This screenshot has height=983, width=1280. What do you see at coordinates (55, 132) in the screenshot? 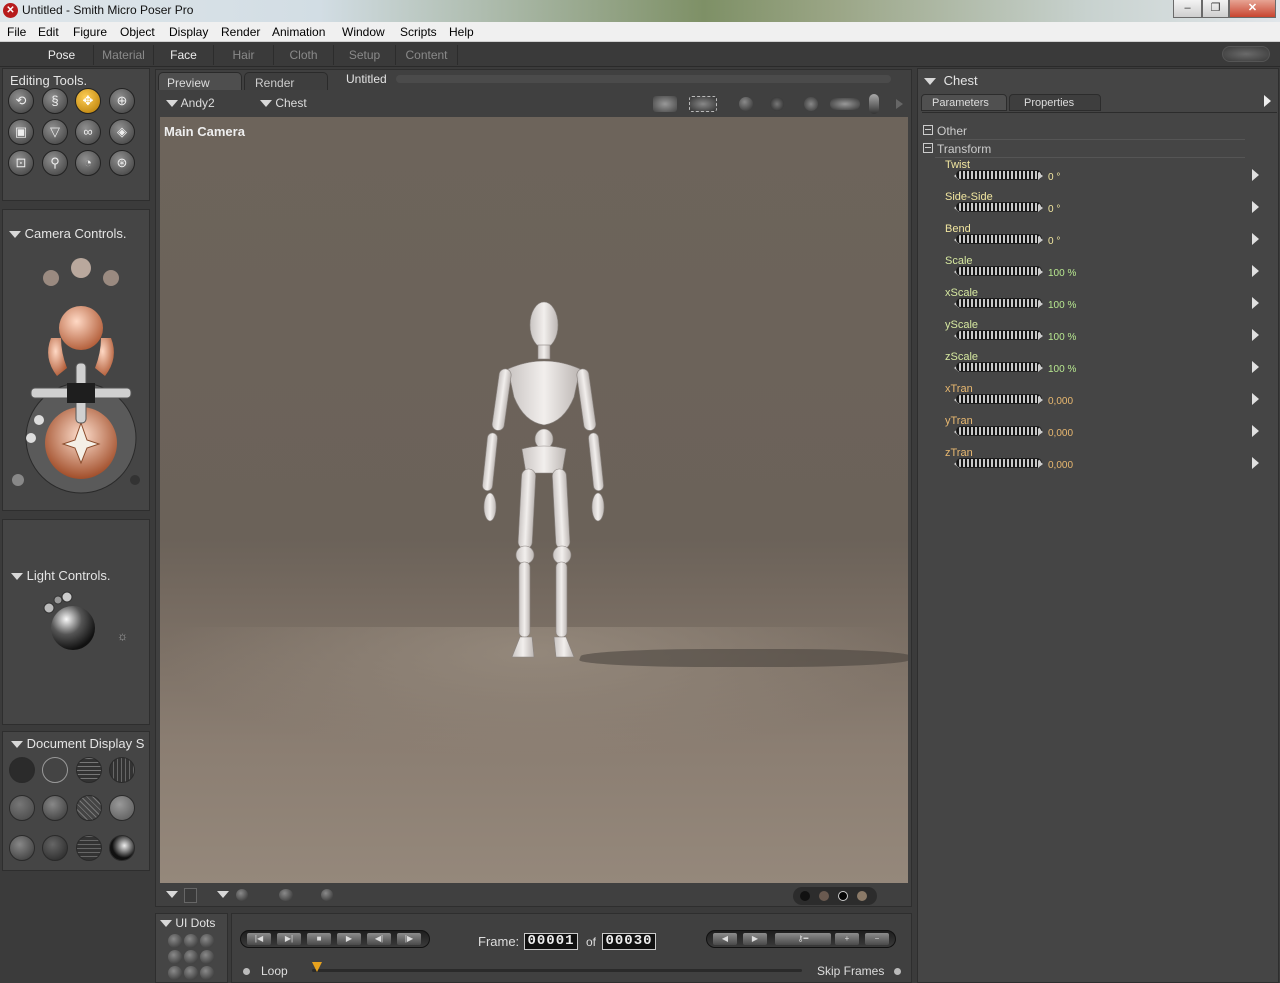
I see `taper-tool-icon: ▽` at bounding box center [55, 132].